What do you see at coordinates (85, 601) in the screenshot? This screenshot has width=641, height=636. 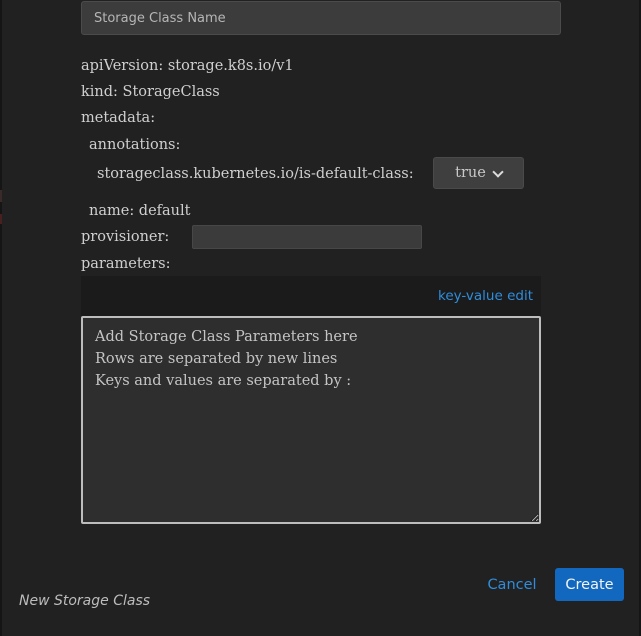 I see `dialog-title: New Storage Class` at bounding box center [85, 601].